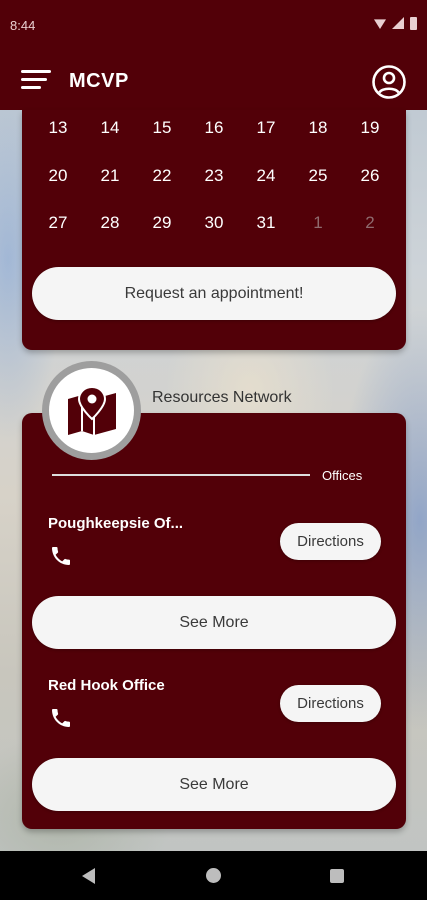 The image size is (427, 900). What do you see at coordinates (162, 223) in the screenshot?
I see `calendar-day: 29` at bounding box center [162, 223].